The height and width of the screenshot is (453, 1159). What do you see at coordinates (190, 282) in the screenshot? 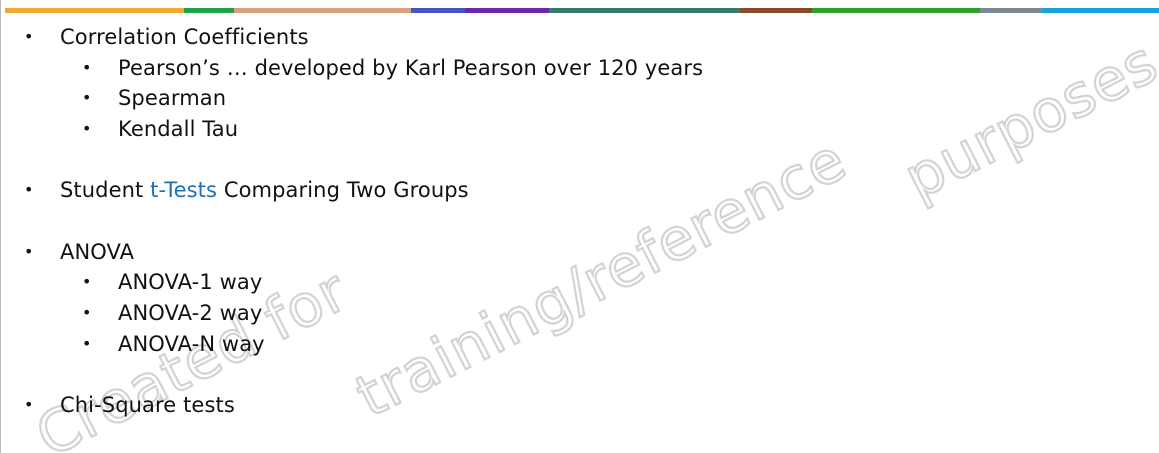
I see `bullet-anova-1: ANOVA-1 way` at bounding box center [190, 282].